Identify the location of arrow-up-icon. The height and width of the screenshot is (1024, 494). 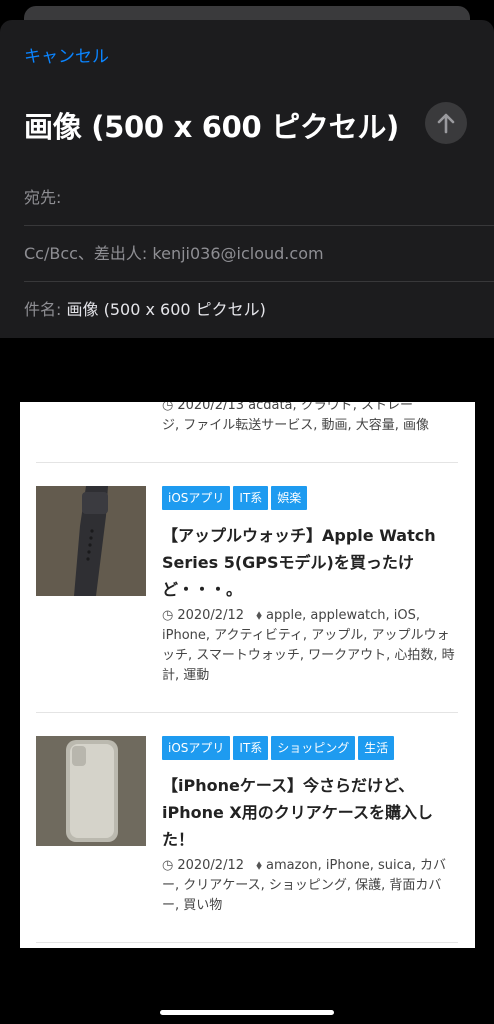
(446, 123).